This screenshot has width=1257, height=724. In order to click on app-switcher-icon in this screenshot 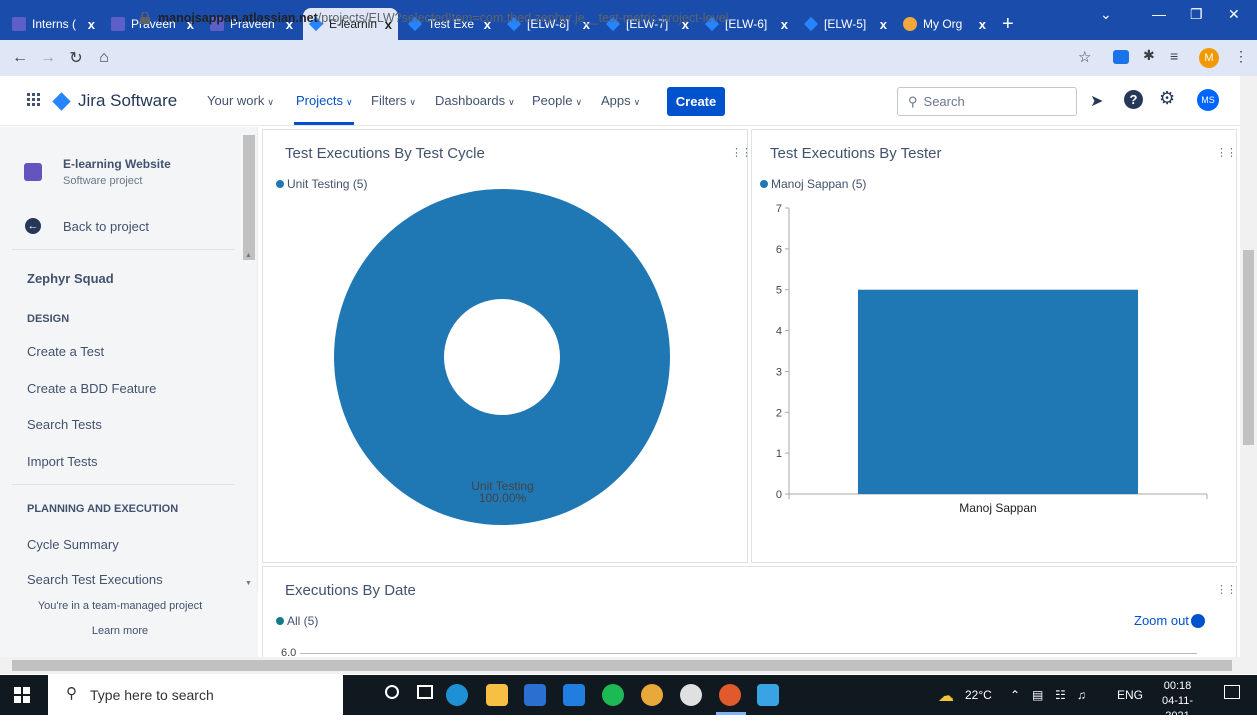, I will do `click(34, 102)`.